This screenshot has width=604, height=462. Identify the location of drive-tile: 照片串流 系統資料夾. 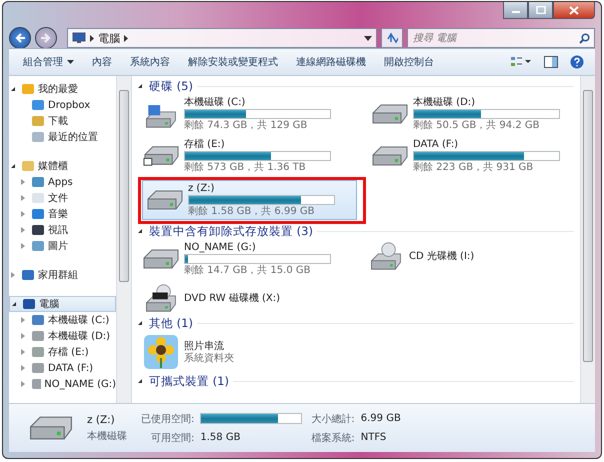
(245, 352).